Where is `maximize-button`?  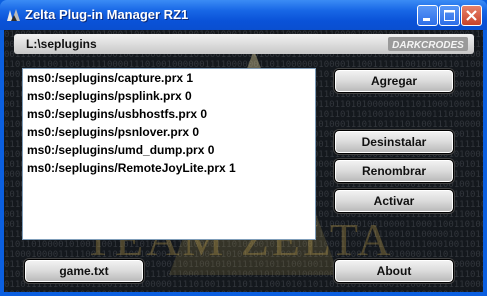
maximize-button is located at coordinates (449, 15).